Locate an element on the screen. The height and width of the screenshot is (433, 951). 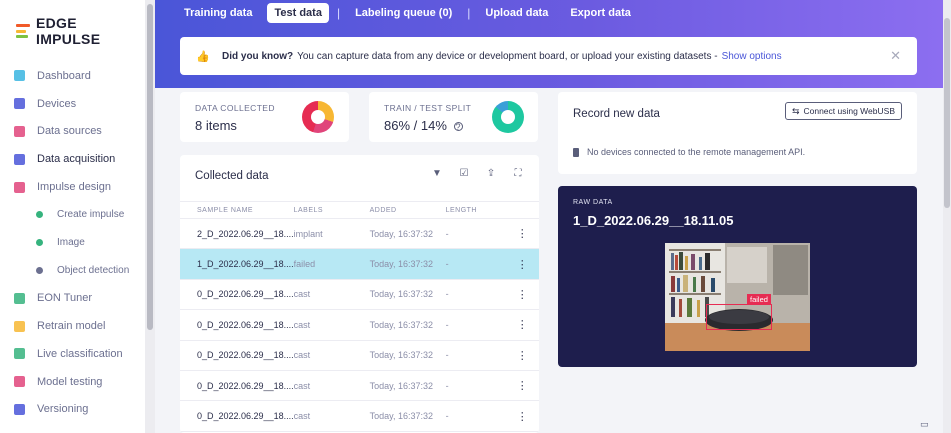
col-length: LENGTH is located at coordinates (475, 210).